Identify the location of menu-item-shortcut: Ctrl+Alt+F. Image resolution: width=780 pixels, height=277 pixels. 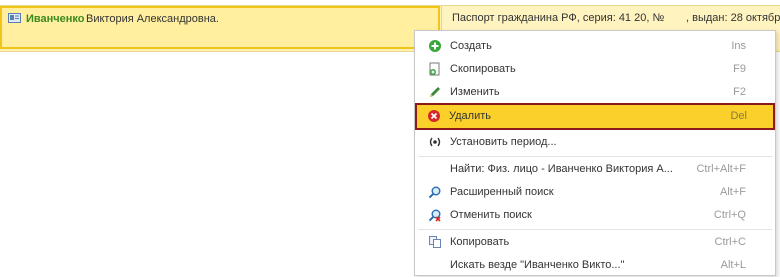
(721, 169).